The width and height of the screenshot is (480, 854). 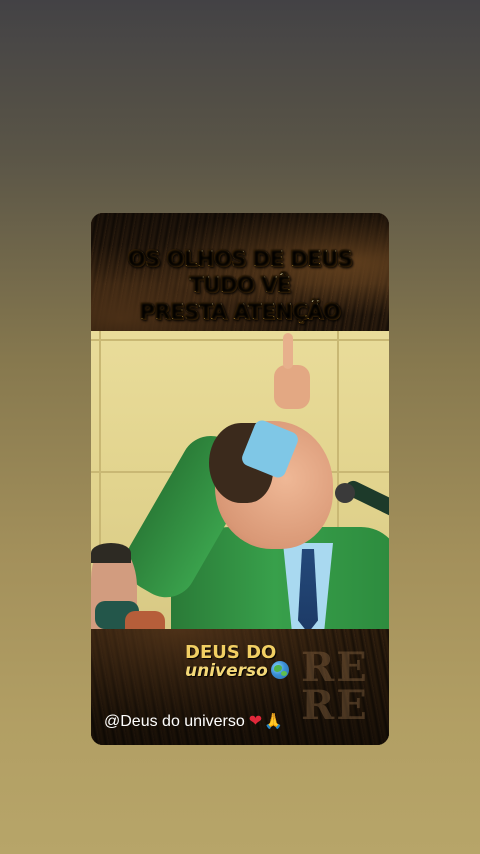 What do you see at coordinates (345, 493) in the screenshot?
I see `microphone-head` at bounding box center [345, 493].